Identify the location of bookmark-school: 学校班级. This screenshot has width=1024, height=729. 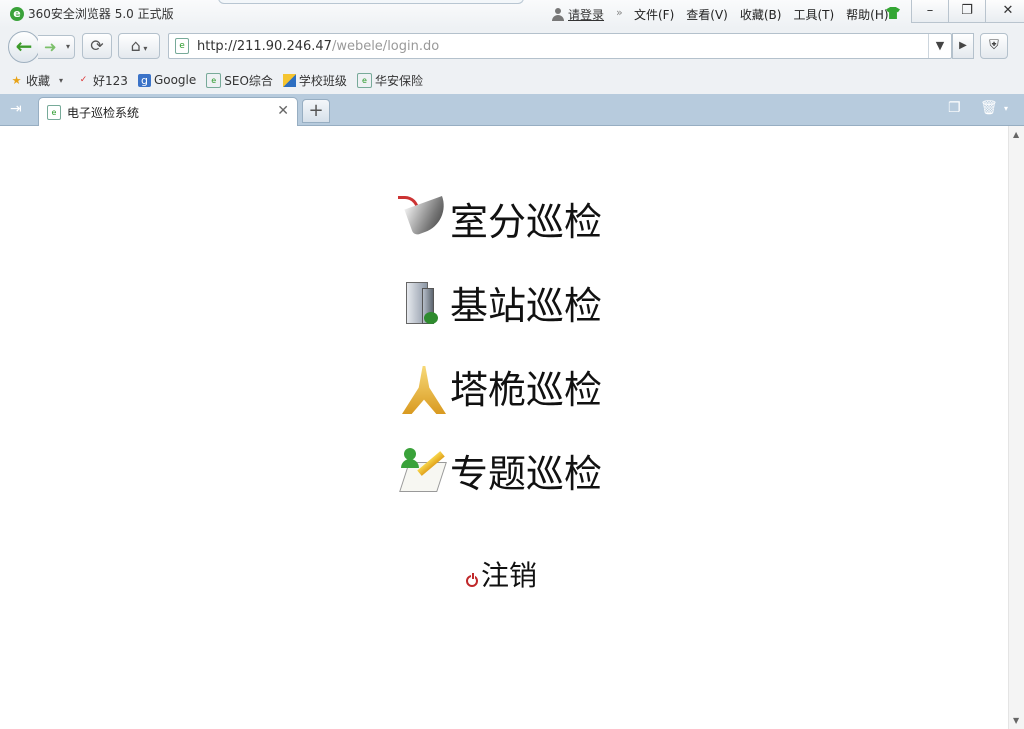
(314, 80).